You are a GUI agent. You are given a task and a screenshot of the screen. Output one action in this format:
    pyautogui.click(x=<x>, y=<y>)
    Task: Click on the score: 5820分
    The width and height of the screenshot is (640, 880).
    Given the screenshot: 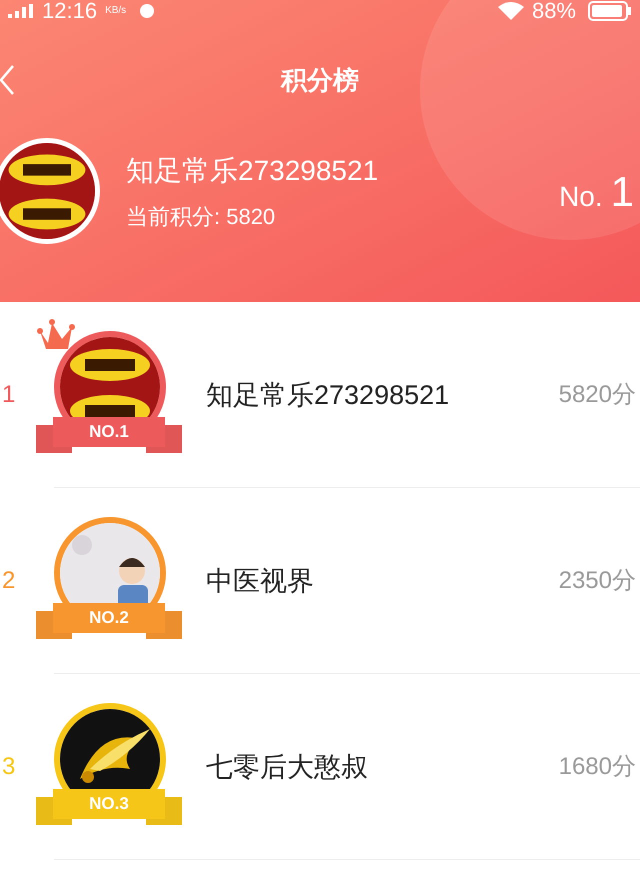 What is the action you would take?
    pyautogui.click(x=597, y=395)
    